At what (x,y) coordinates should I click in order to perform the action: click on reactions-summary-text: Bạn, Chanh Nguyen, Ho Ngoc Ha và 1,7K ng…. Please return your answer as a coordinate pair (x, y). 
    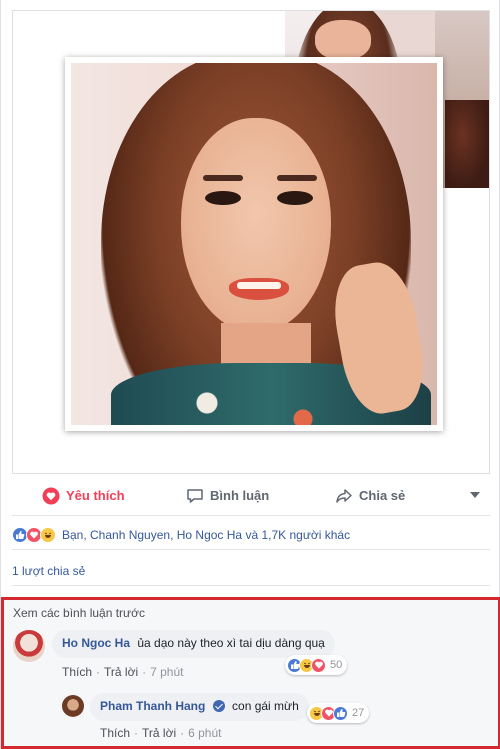
    Looking at the image, I should click on (206, 534).